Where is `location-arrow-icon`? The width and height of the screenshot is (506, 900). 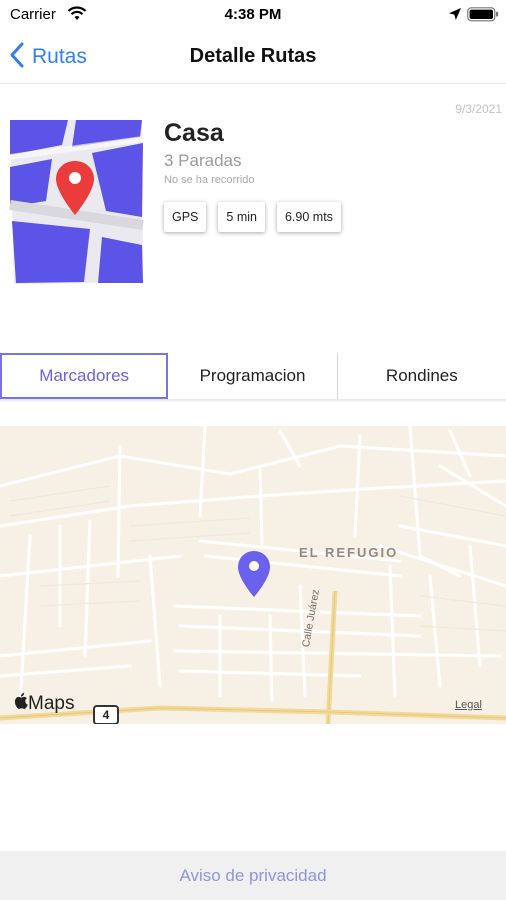 location-arrow-icon is located at coordinates (455, 16).